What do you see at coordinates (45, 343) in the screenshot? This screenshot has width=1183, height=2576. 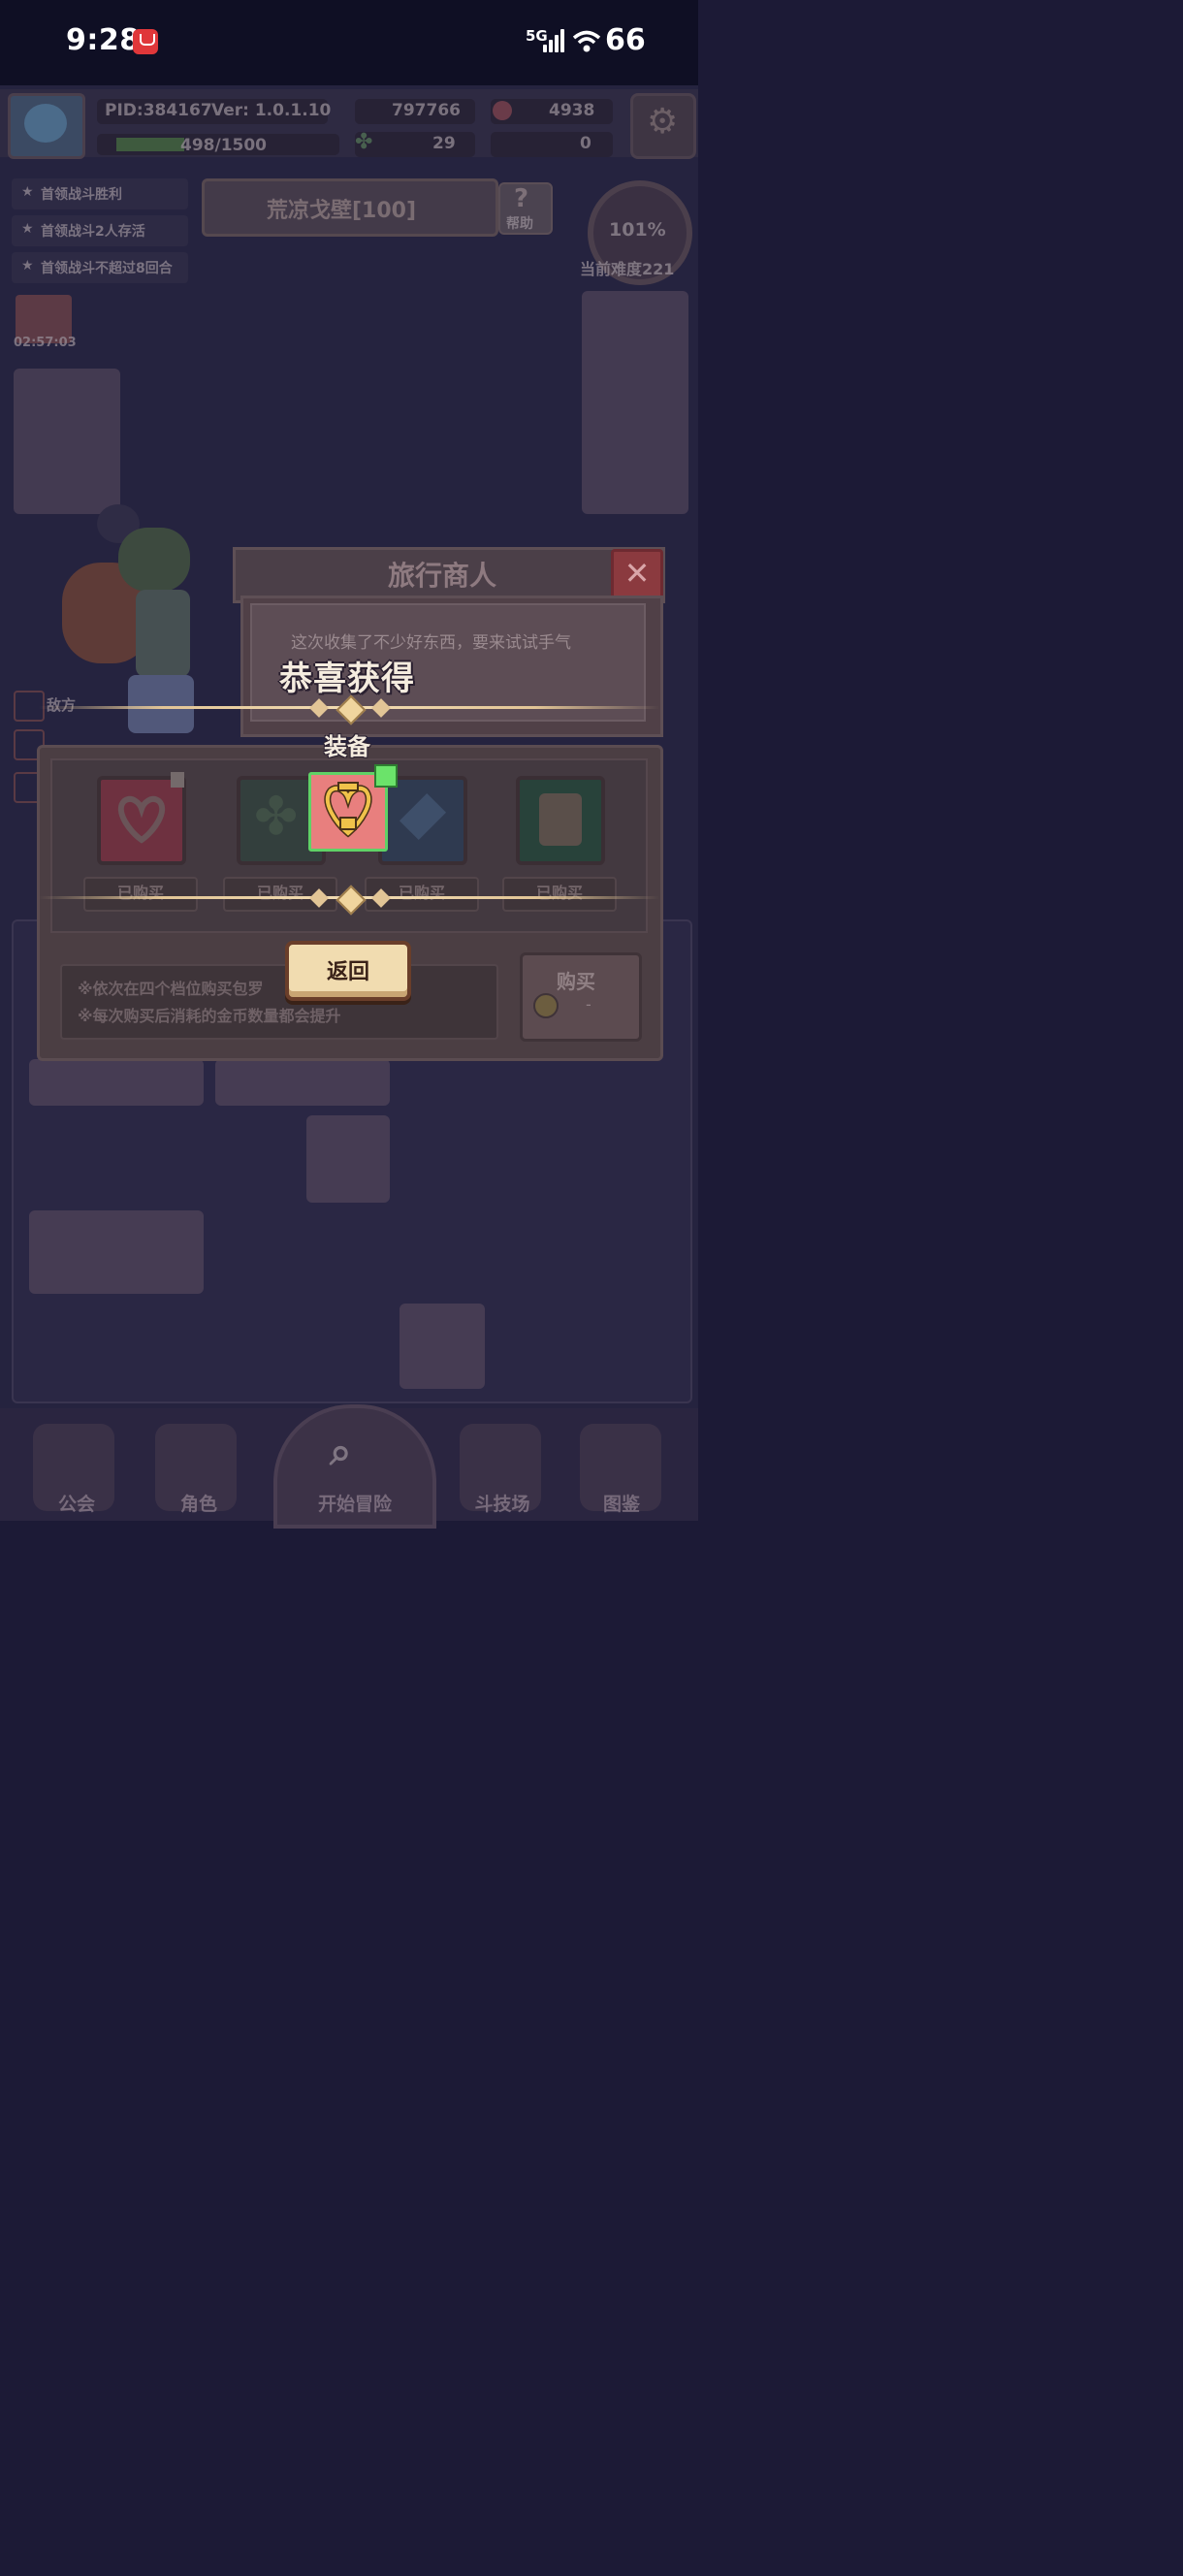 I see `gift-timer: 02:57:03` at bounding box center [45, 343].